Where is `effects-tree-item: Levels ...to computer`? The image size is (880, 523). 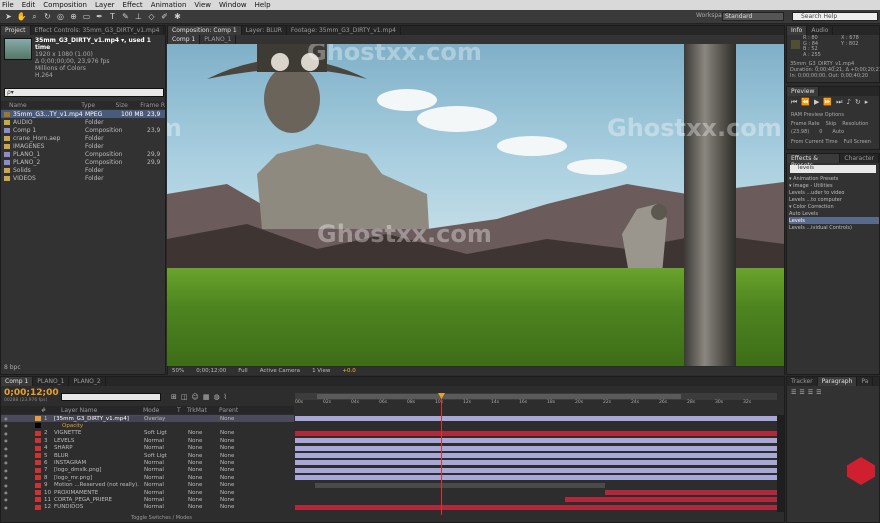 effects-tree-item: Levels ...to computer is located at coordinates (834, 199).